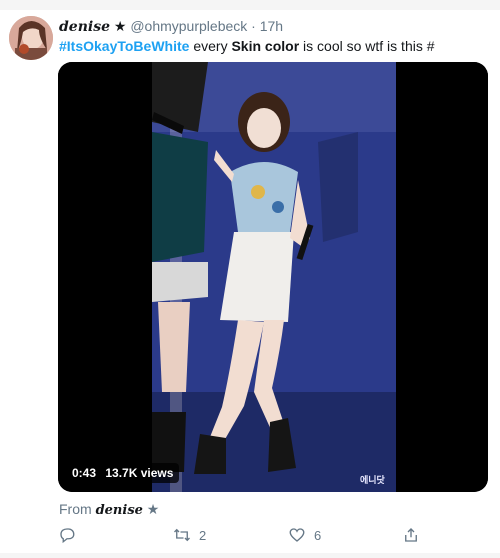  Describe the element at coordinates (265, 46) in the screenshot. I see `tweet-text-bold: Skin color` at that location.